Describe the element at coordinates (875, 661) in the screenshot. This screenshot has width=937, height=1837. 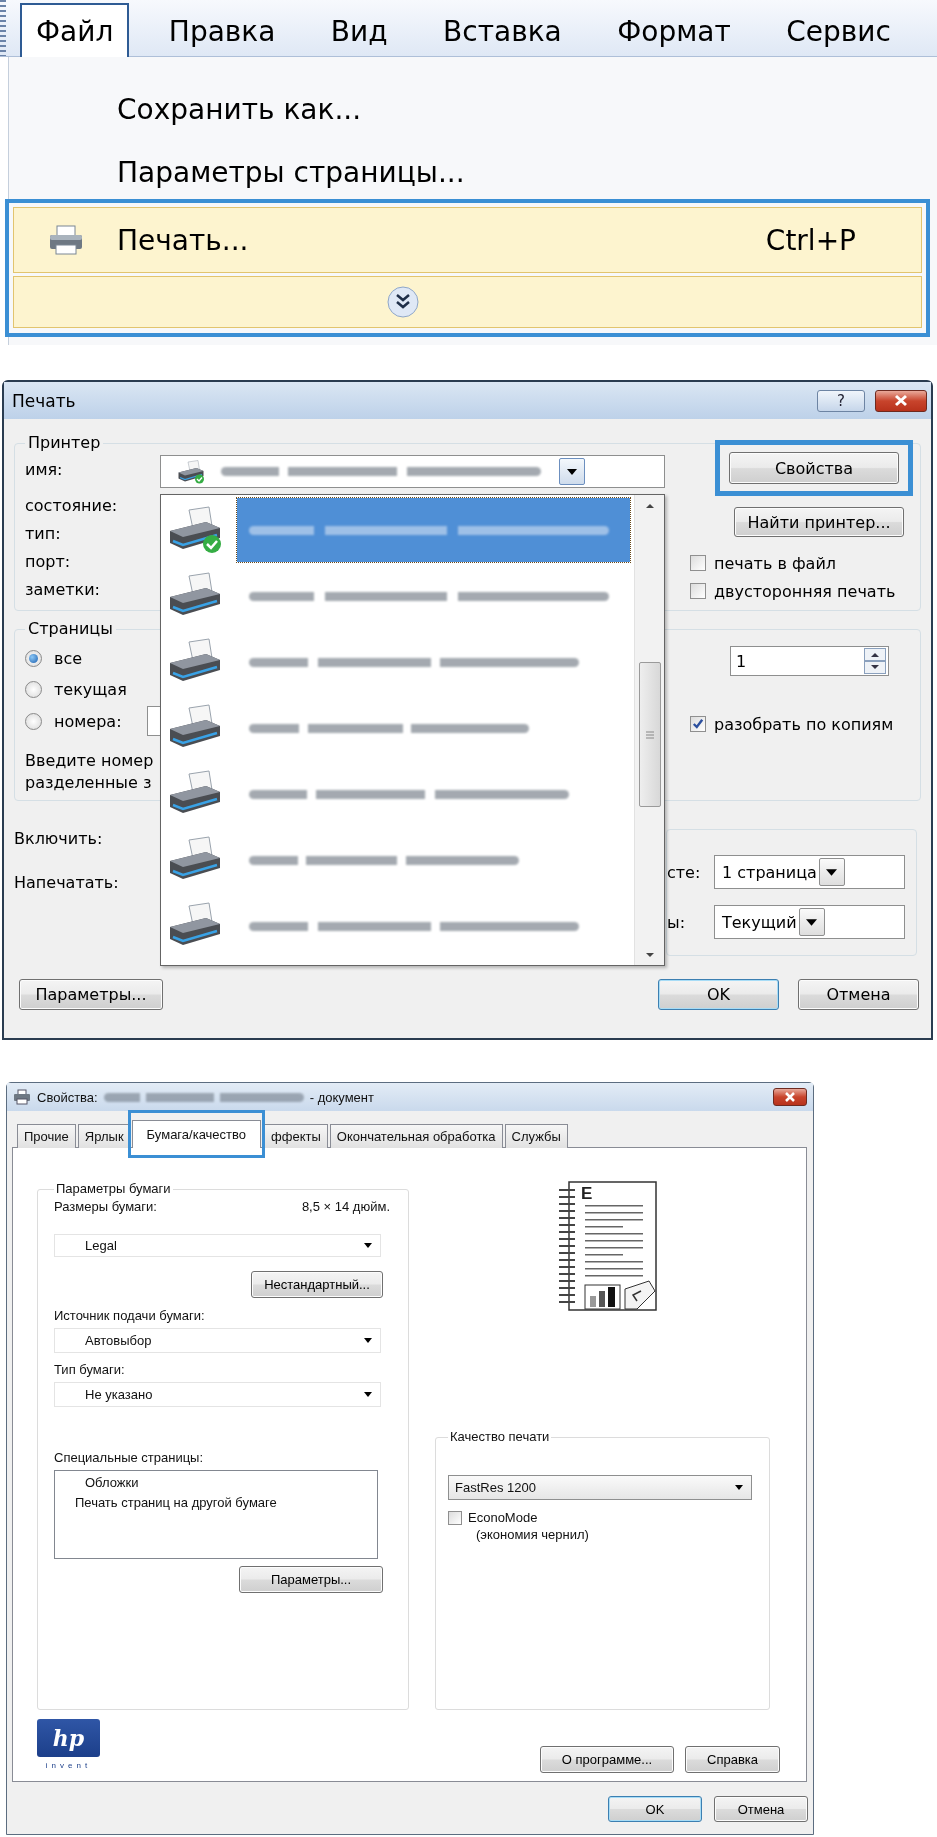
I see `spin-buttons-icon` at that location.